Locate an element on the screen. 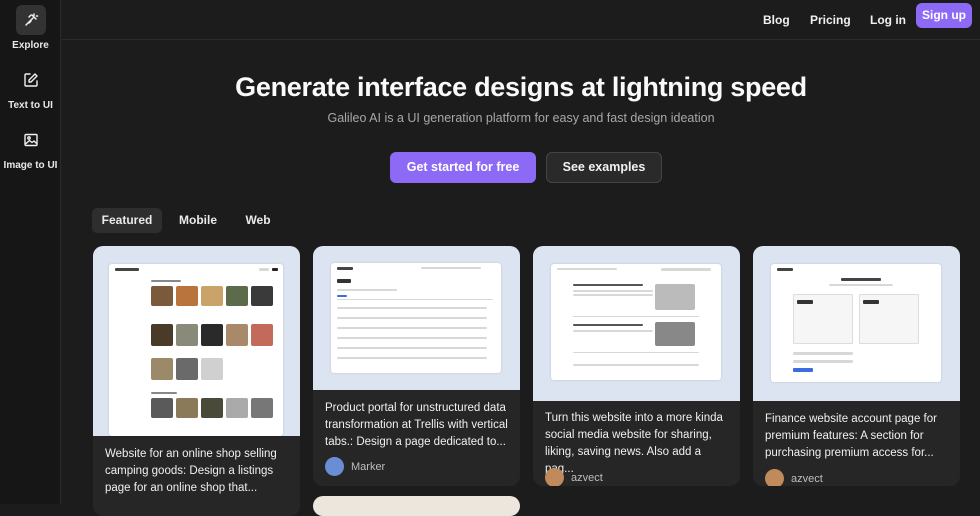  sidebar-item-explore: Explore is located at coordinates (30, 28).